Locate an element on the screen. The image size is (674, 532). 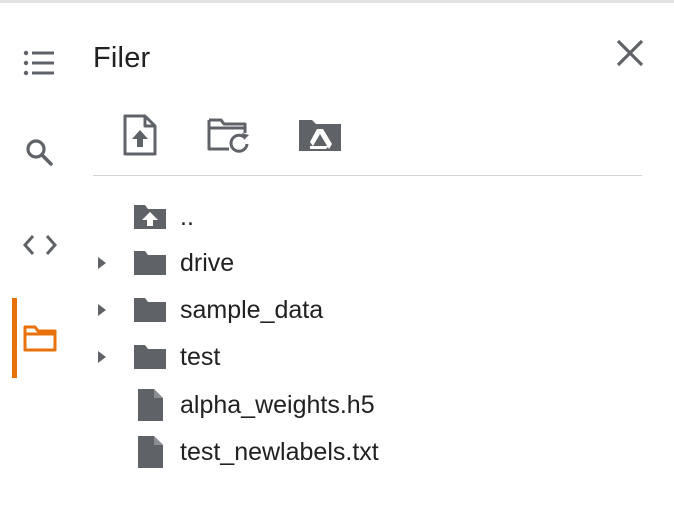
tree-item-test-newlabels: test_newlabels.txt is located at coordinates (366, 452).